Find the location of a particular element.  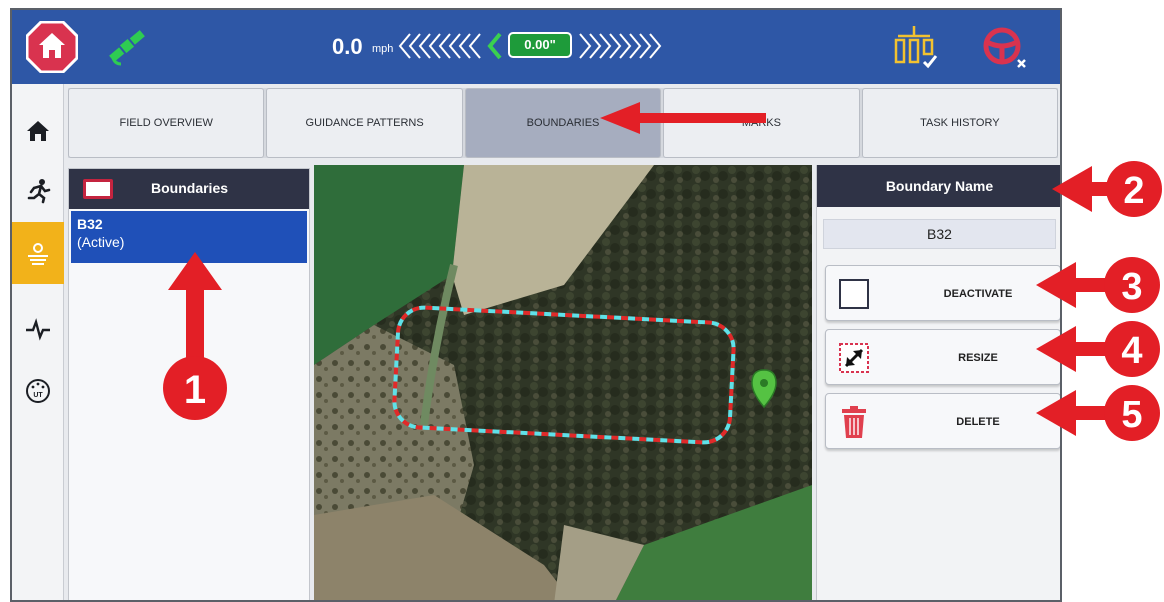

tab-field-overview: FIELD OVERVIEW is located at coordinates (166, 123).